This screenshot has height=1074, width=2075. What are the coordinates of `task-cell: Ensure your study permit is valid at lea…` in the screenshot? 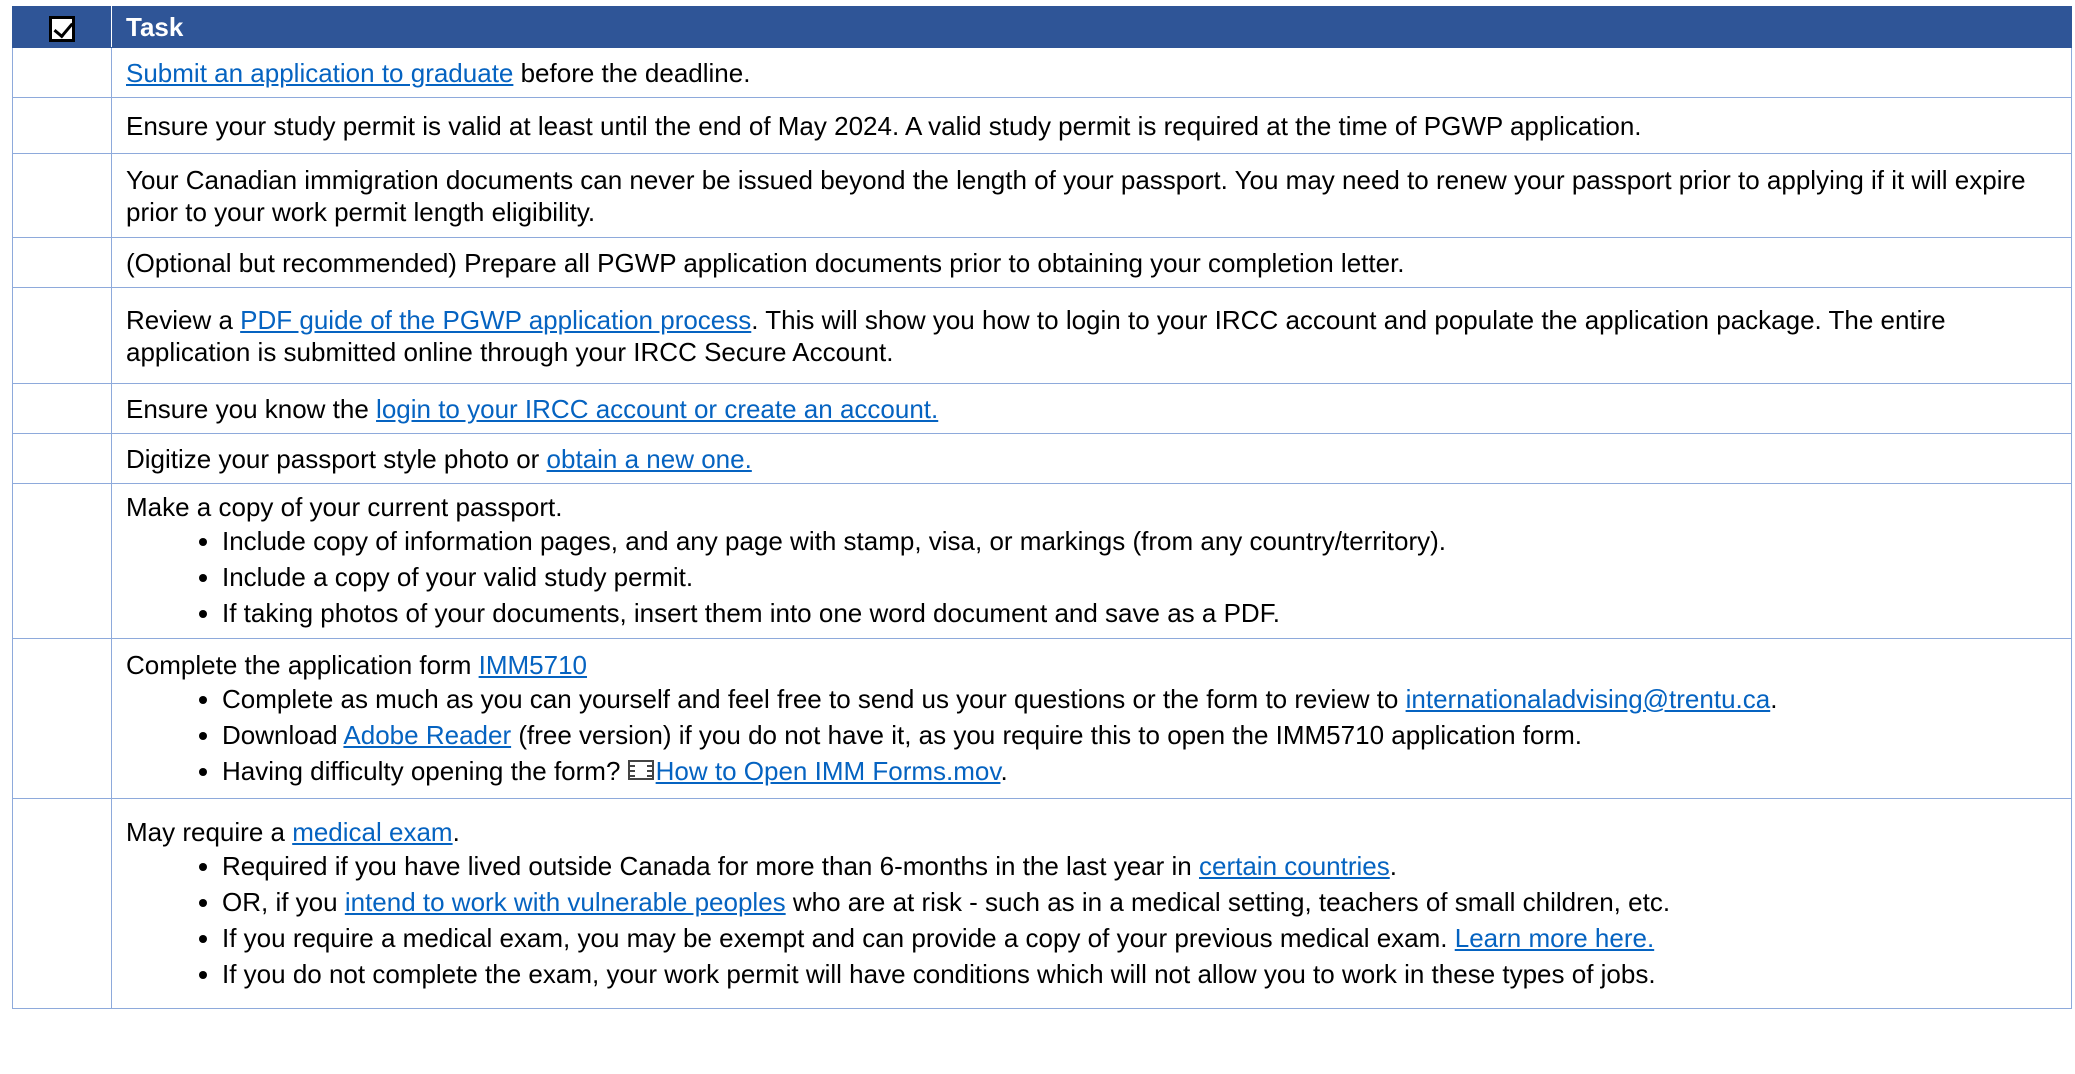 It's located at (1091, 125).